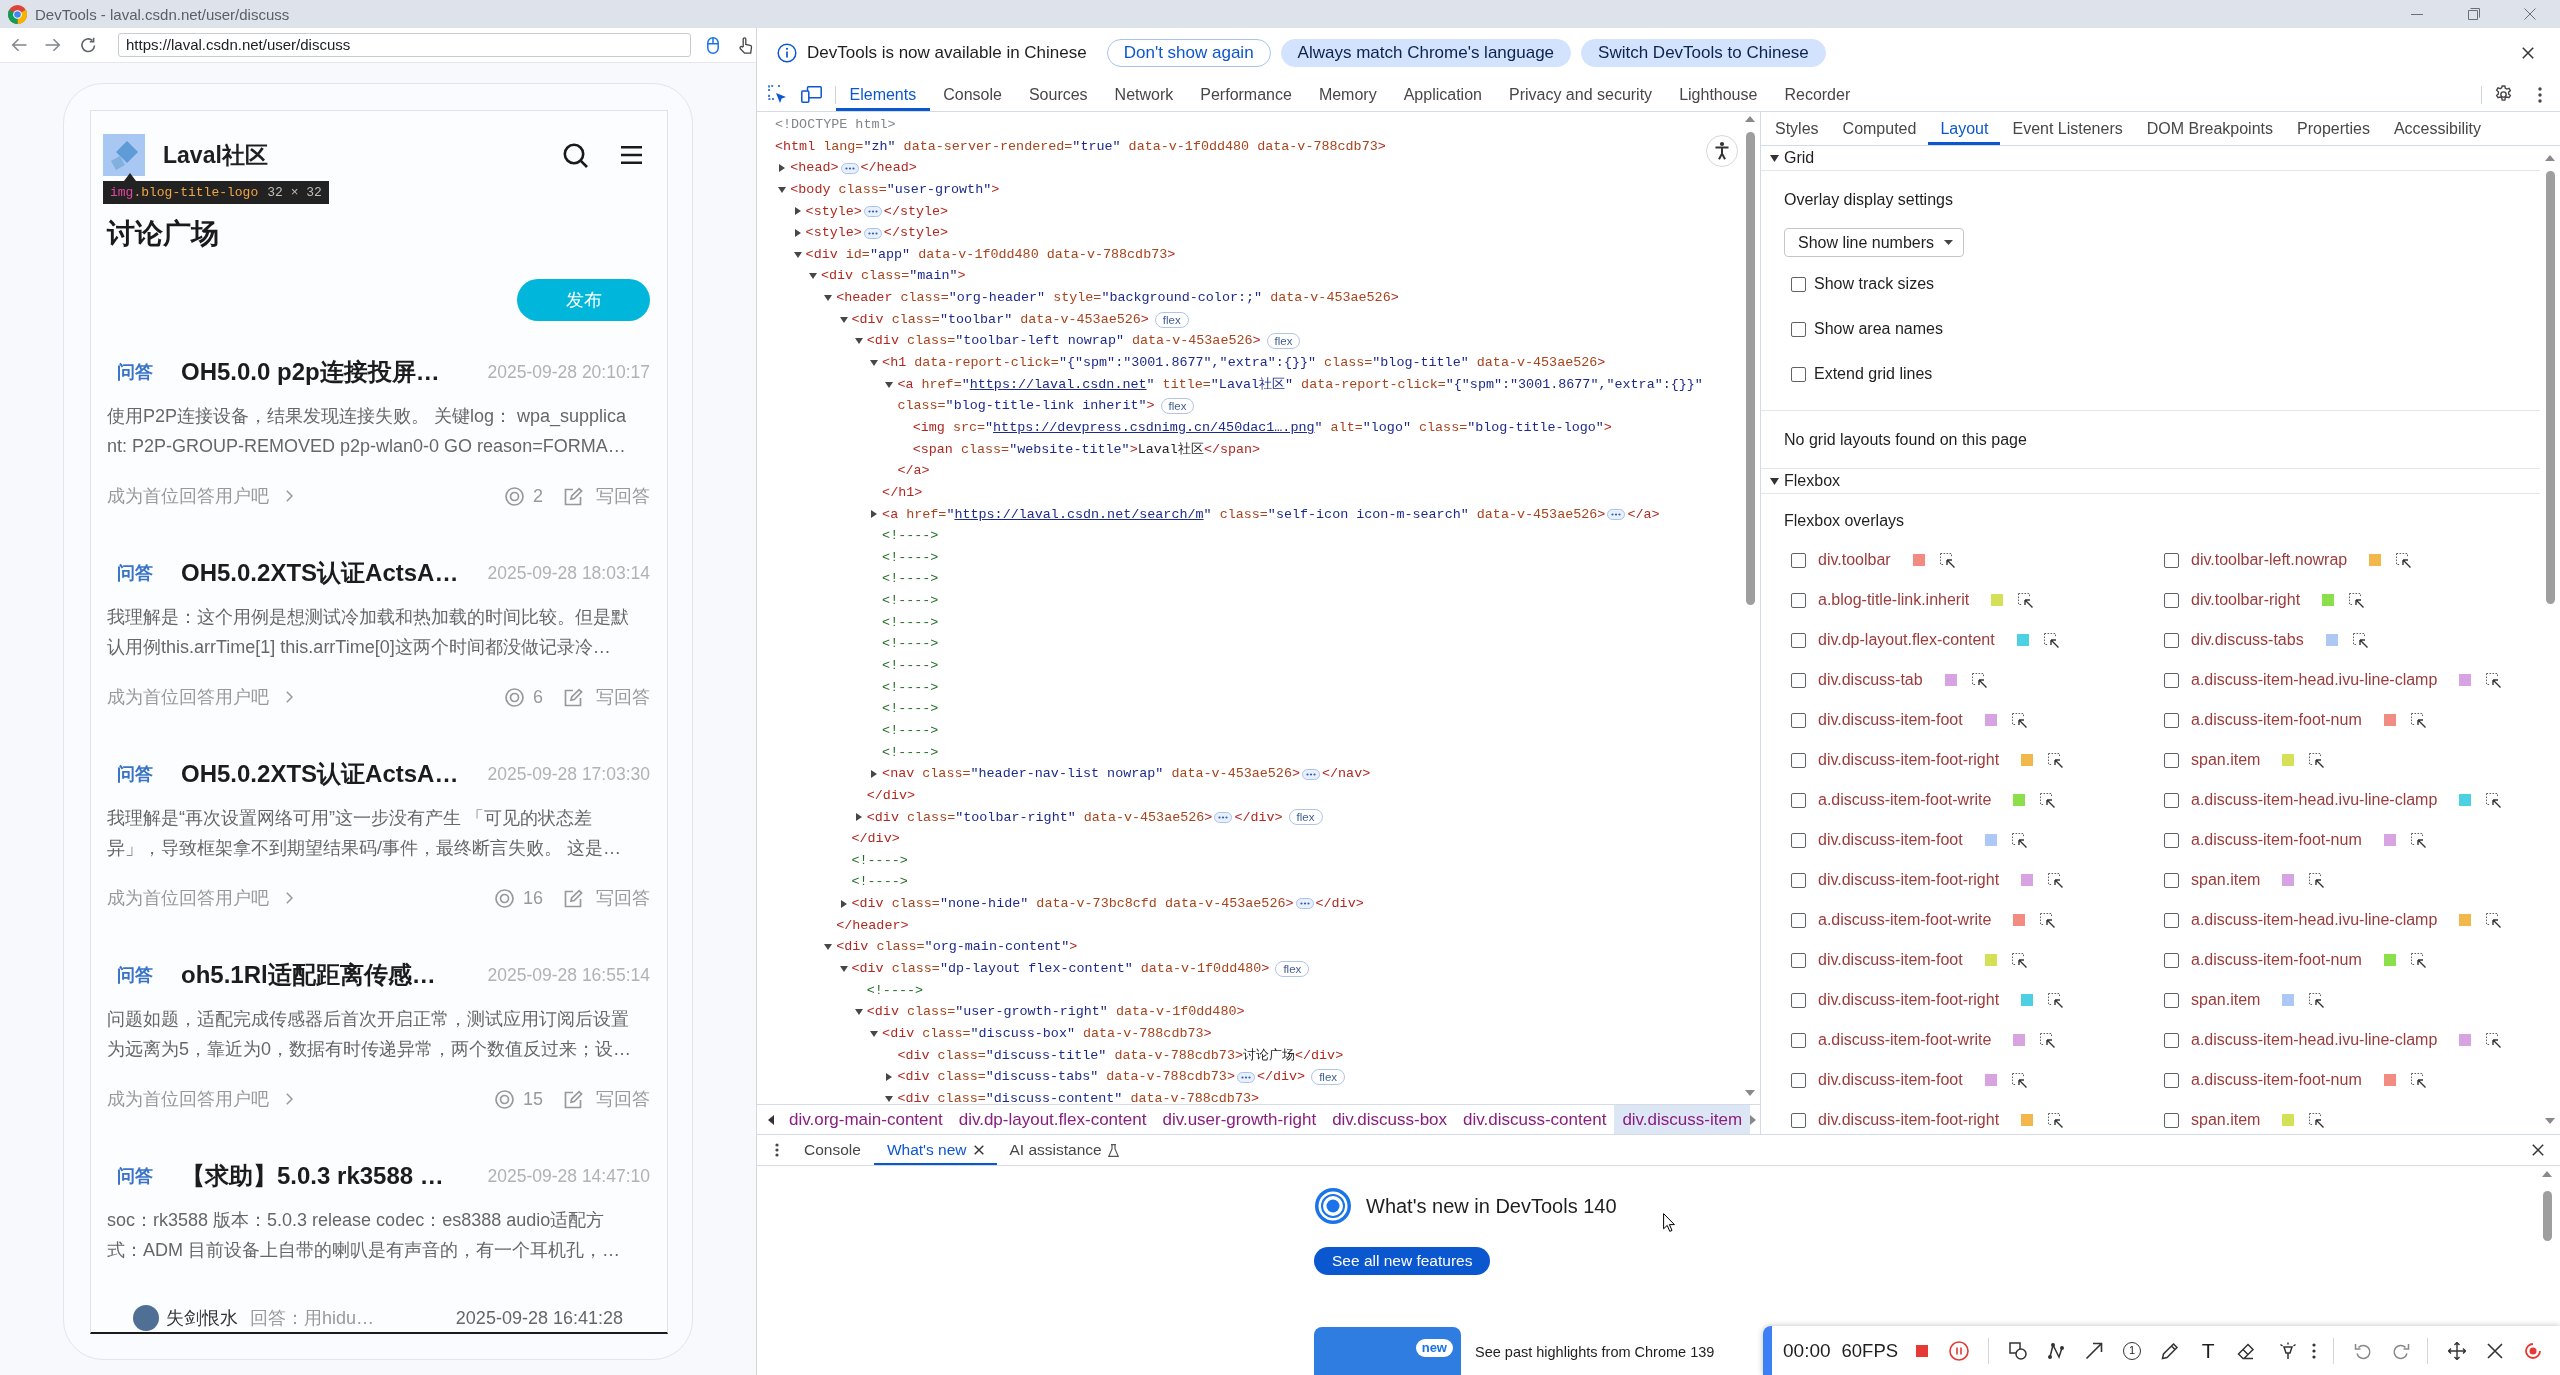  Describe the element at coordinates (2170, 1350) in the screenshot. I see `pencil-icon` at that location.